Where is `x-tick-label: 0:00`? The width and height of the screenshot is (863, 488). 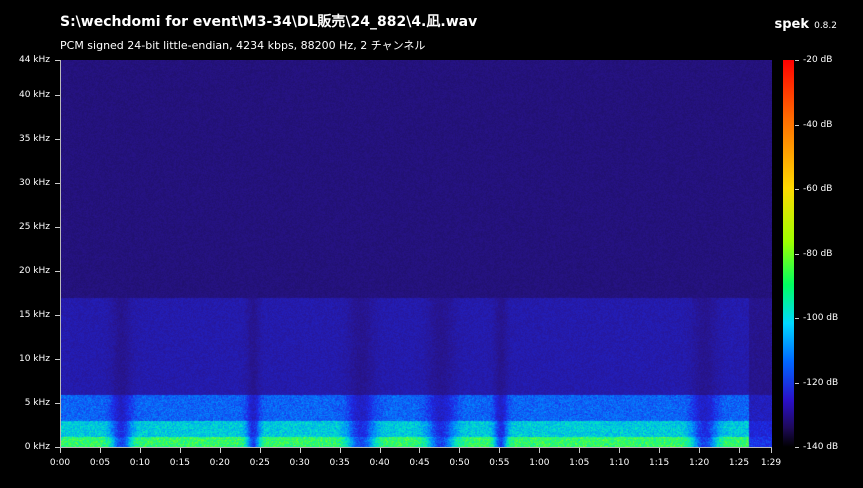 x-tick-label: 0:00 is located at coordinates (60, 463).